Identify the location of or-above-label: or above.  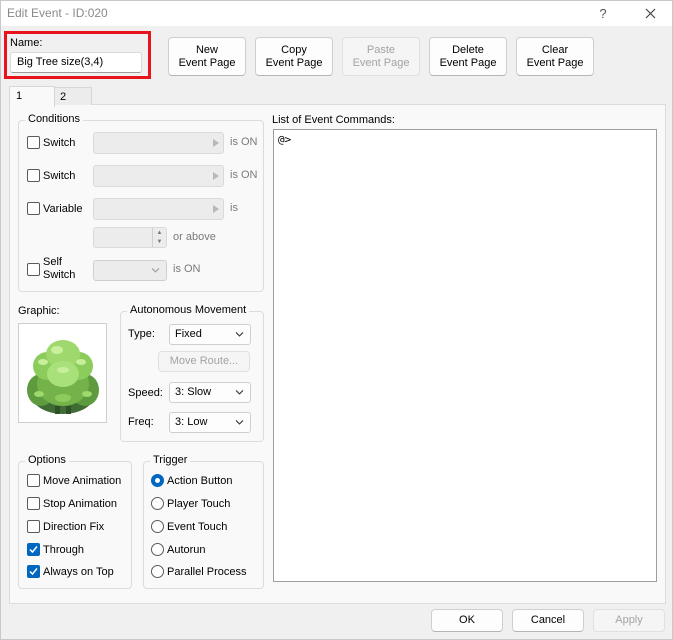
(194, 237).